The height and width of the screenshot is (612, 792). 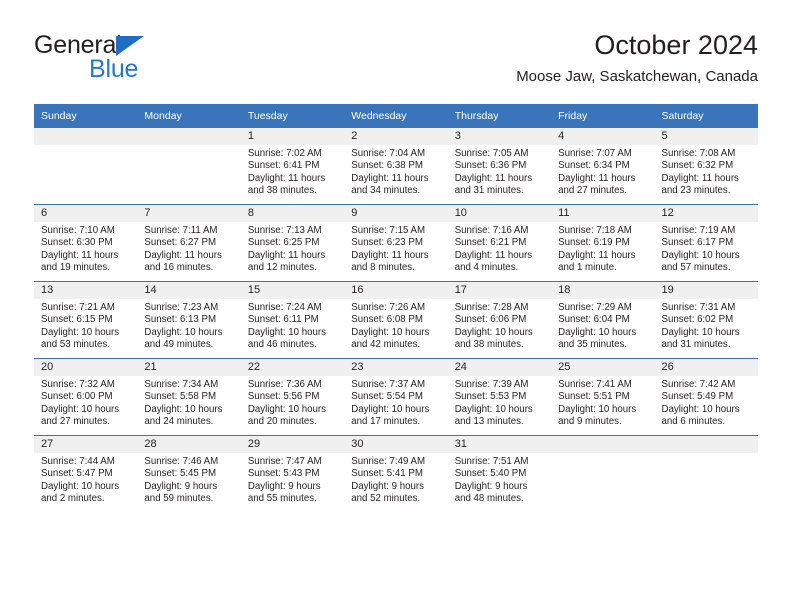 I want to click on day-number: 9, so click(x=396, y=213).